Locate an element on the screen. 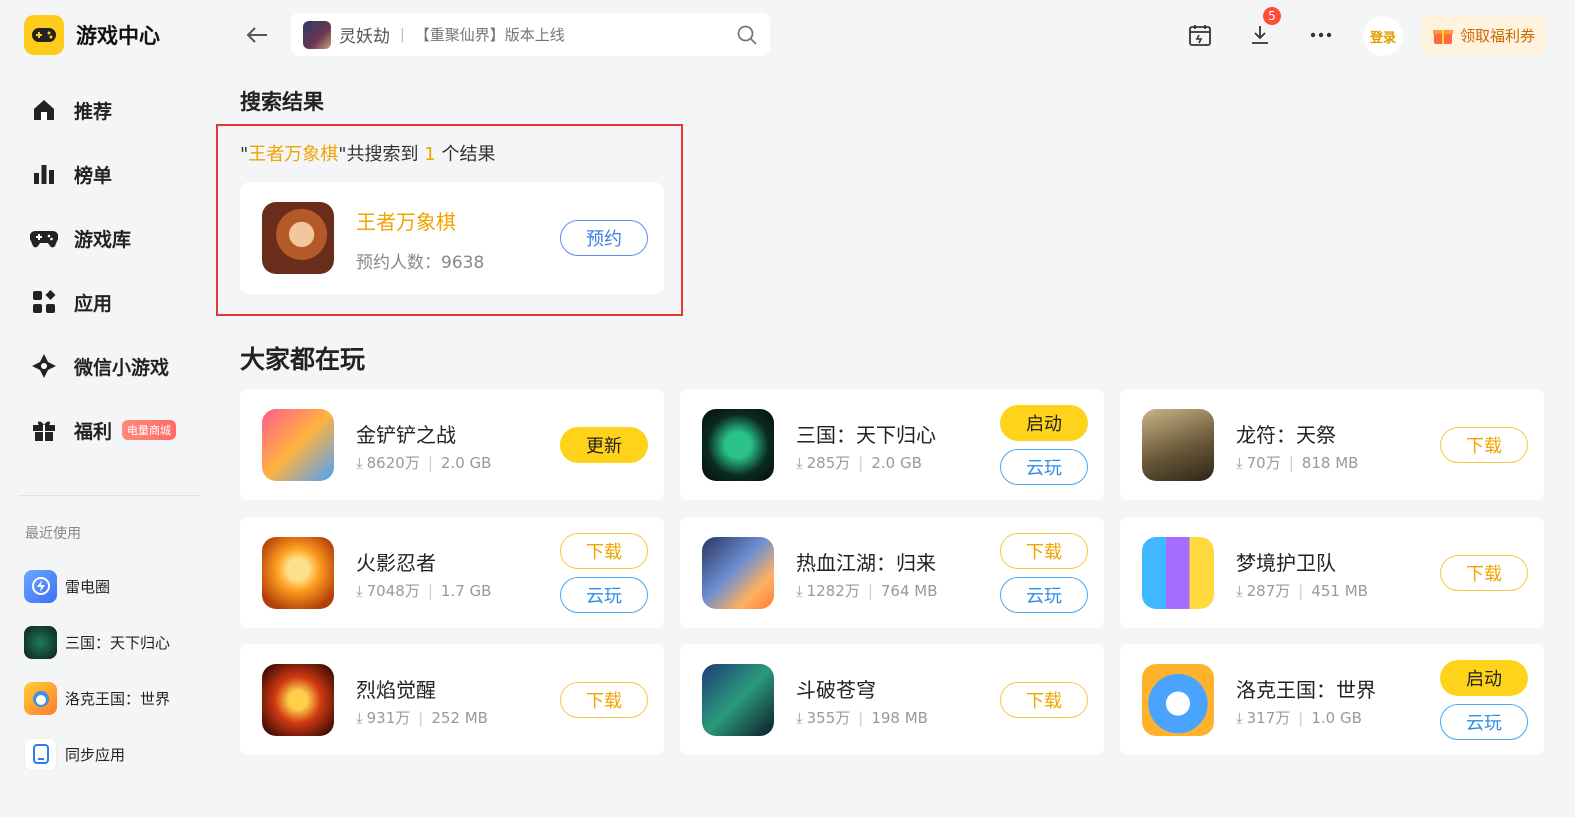 The image size is (1575, 817). game-meta: ⤓ 285万 | 2.0 GB is located at coordinates (859, 463).